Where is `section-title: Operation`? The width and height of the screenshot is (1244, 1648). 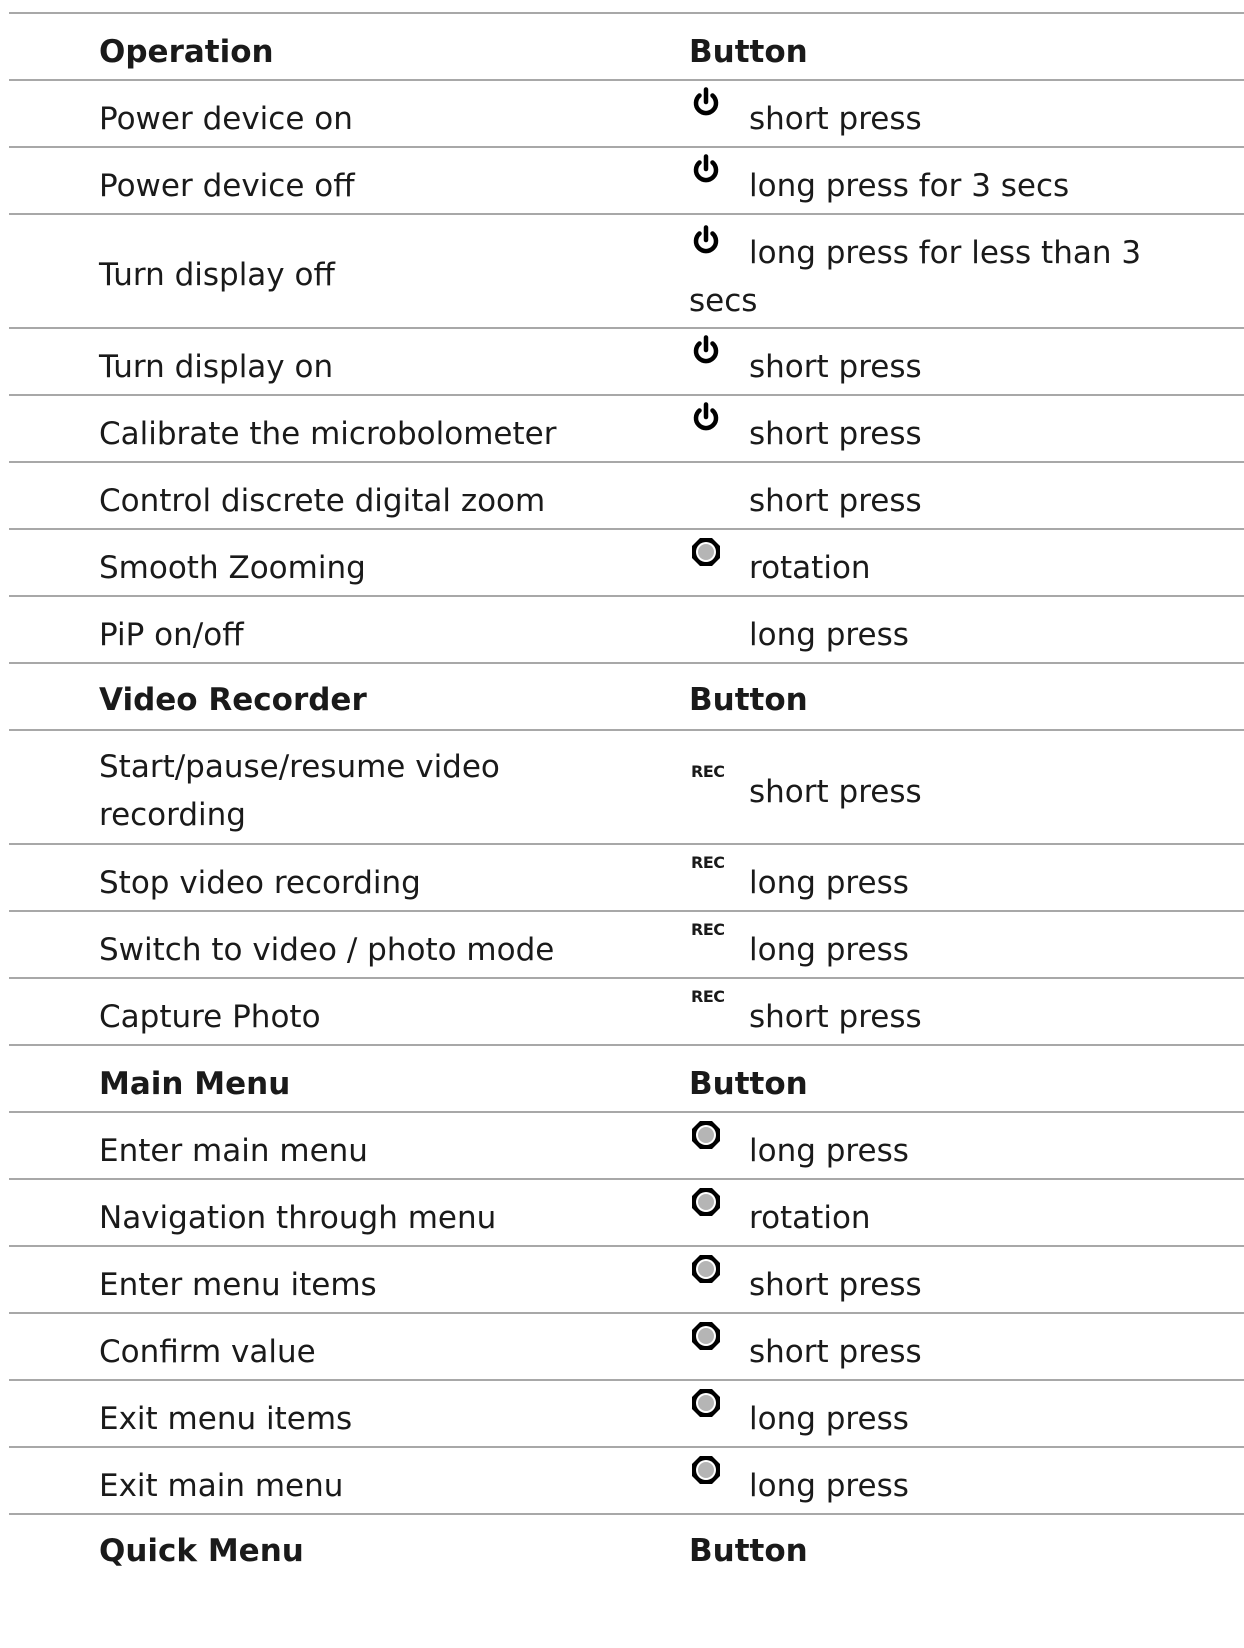
section-title: Operation is located at coordinates (186, 52).